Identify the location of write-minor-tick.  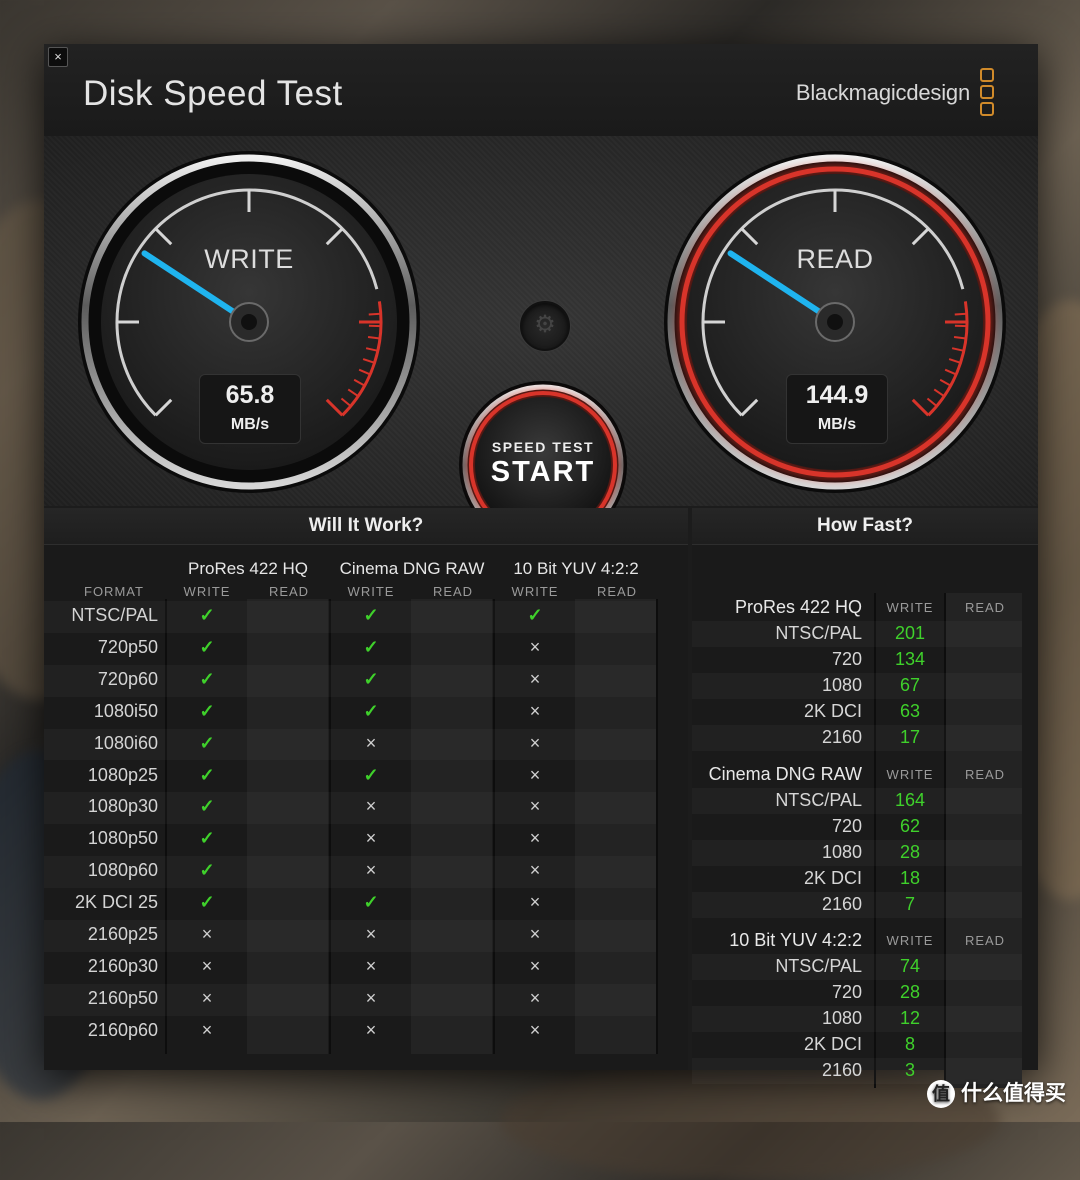
(375, 314).